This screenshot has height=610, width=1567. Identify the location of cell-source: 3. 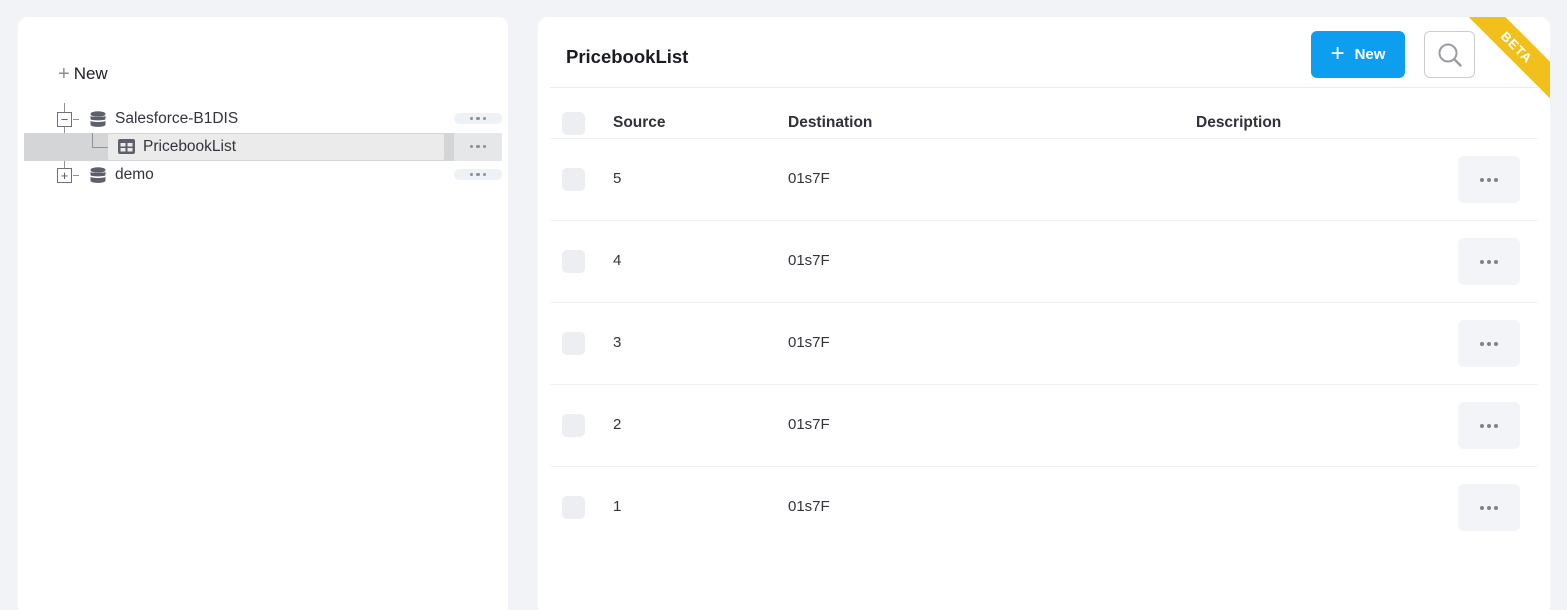
(617, 342).